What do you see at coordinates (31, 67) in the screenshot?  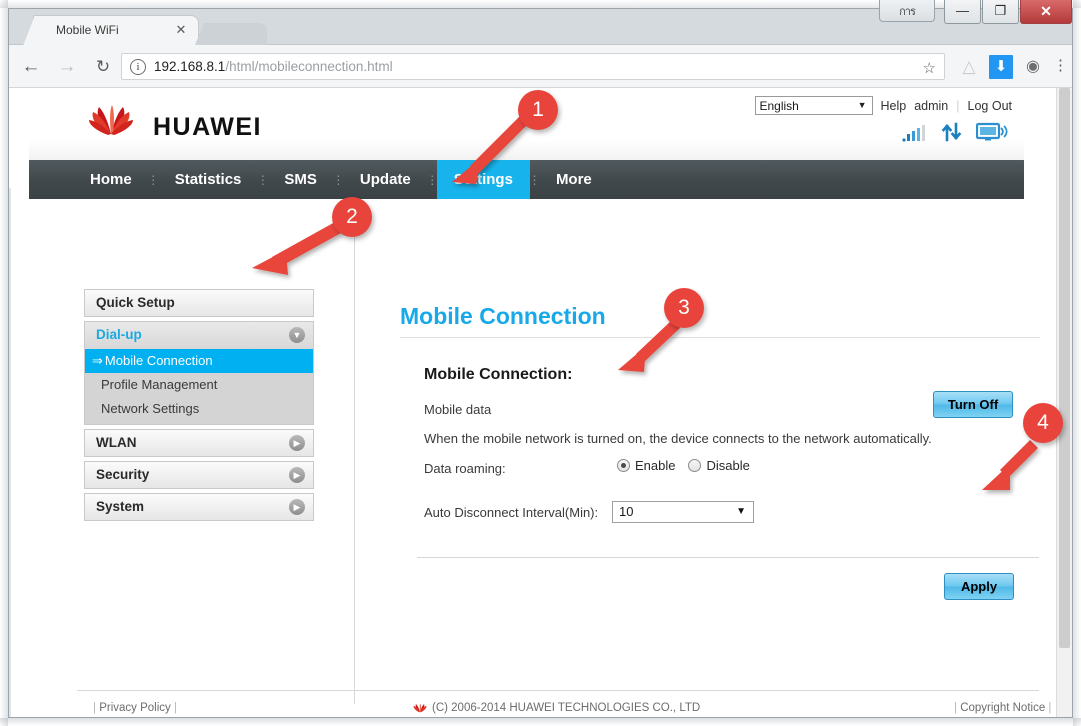 I see `back-icon: ←` at bounding box center [31, 67].